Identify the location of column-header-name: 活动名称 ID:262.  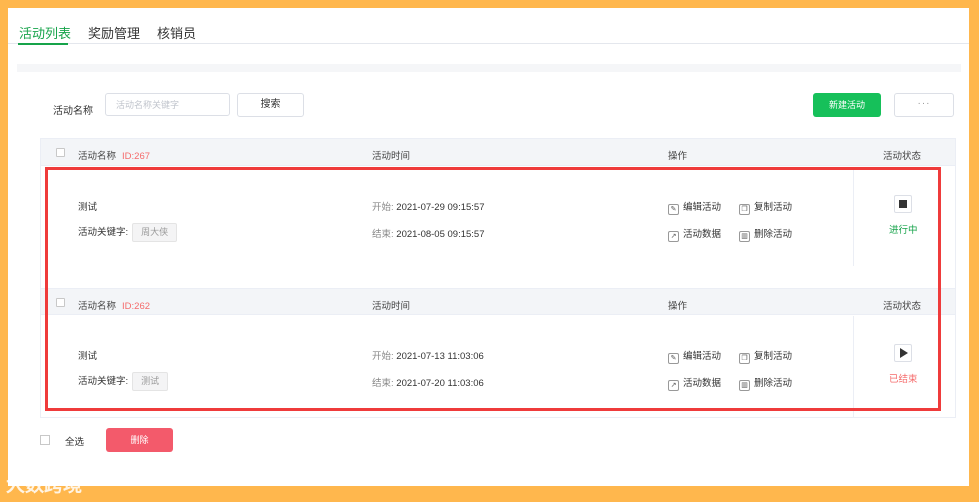
(114, 306).